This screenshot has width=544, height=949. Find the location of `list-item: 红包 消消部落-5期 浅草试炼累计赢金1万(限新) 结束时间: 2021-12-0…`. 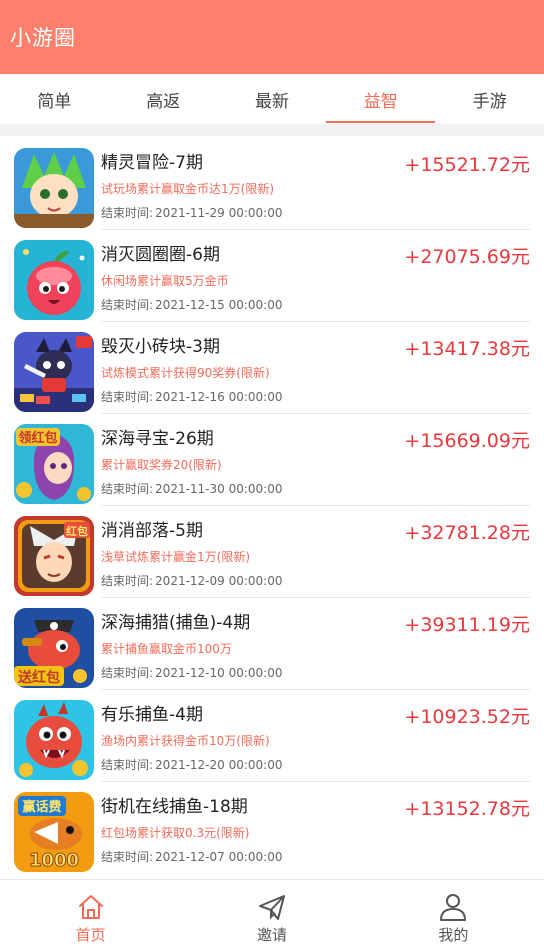

list-item: 红包 消消部落-5期 浅草试炼累计赢金1万(限新) 结束时间: 2021-12-0… is located at coordinates (272, 552).